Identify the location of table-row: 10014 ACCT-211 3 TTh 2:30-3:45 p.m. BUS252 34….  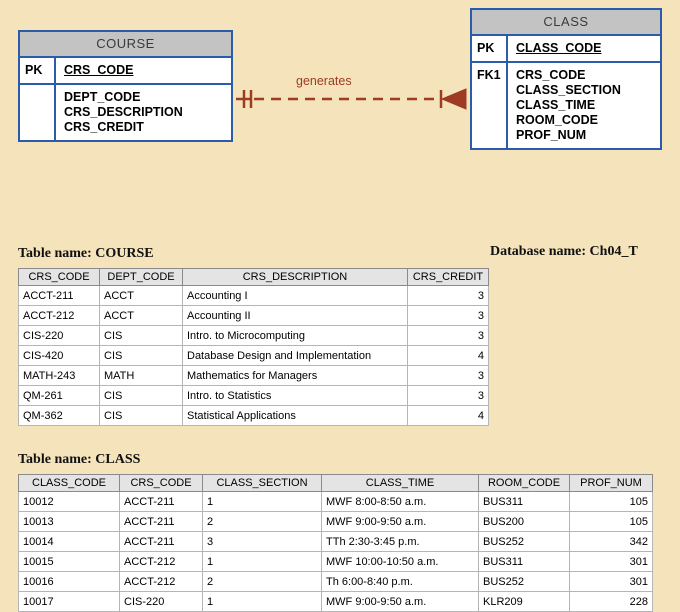
(335, 541).